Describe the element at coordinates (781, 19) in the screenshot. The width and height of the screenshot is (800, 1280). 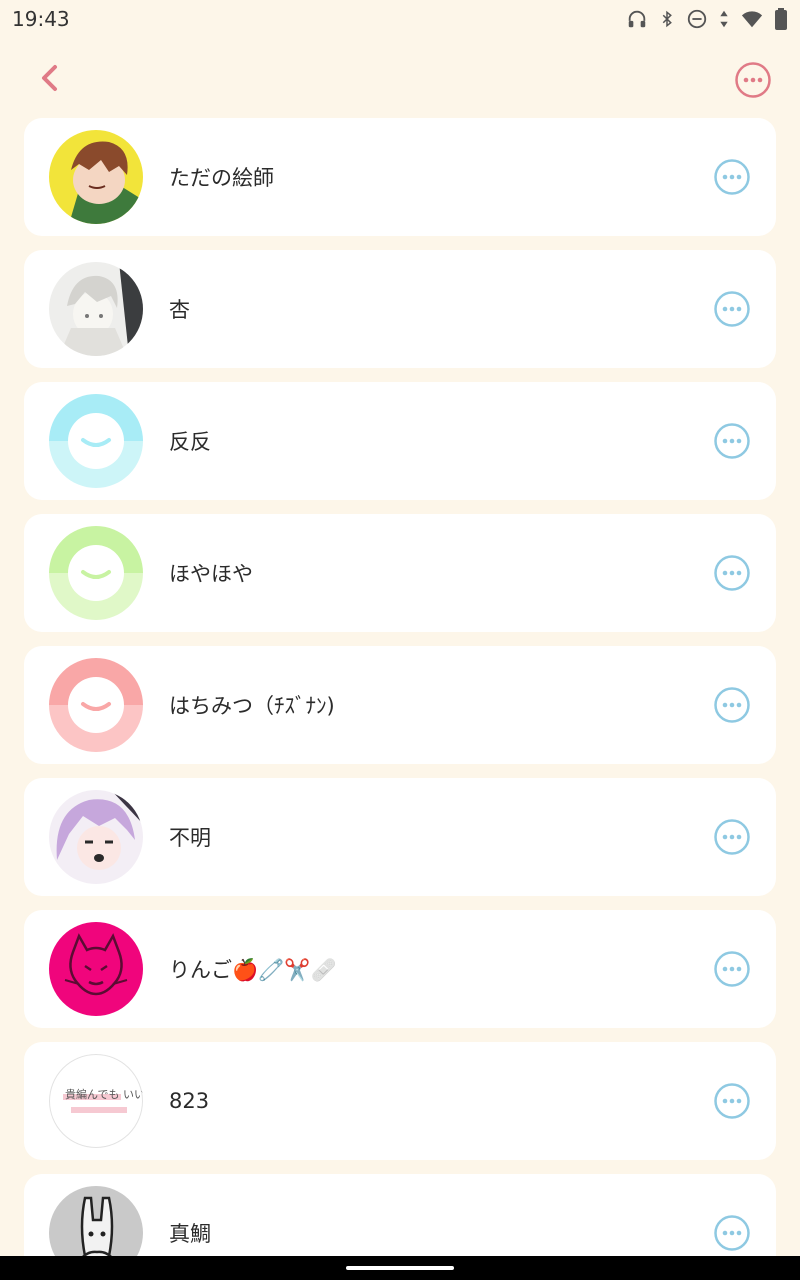
I see `battery-icon` at that location.